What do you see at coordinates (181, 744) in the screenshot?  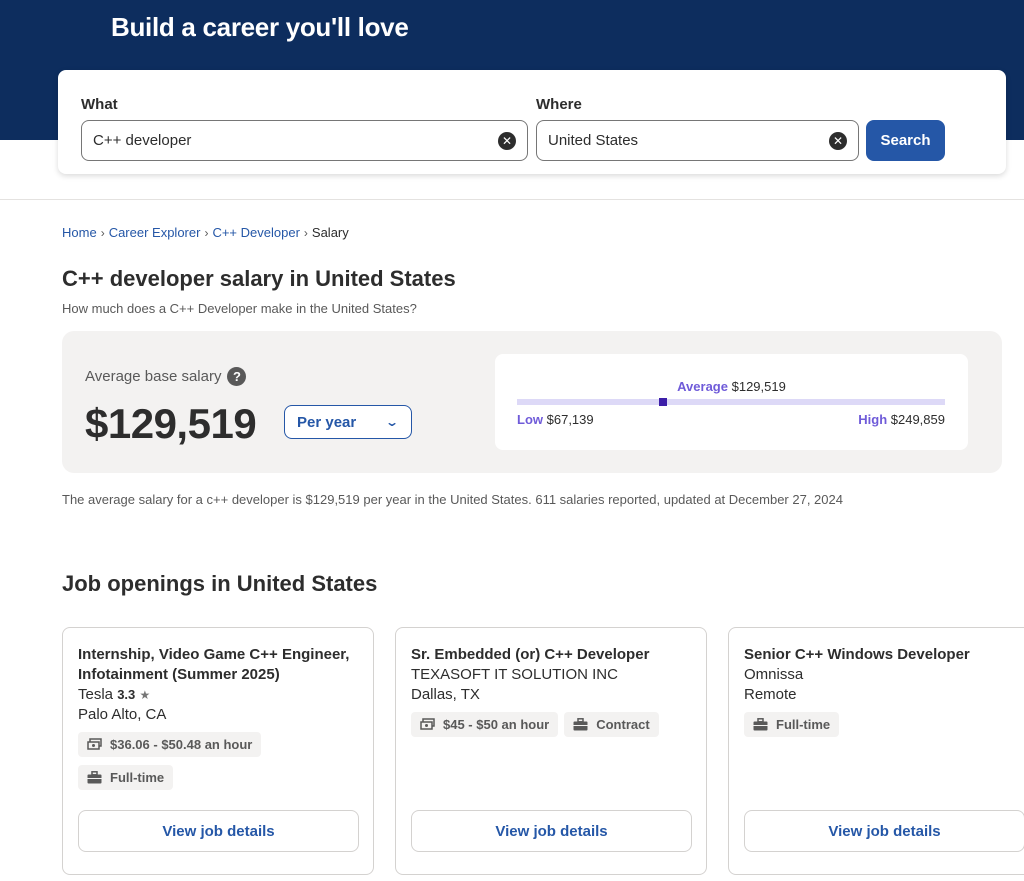 I see `pay-tag-text: $36.06 - $50.48 an hour` at bounding box center [181, 744].